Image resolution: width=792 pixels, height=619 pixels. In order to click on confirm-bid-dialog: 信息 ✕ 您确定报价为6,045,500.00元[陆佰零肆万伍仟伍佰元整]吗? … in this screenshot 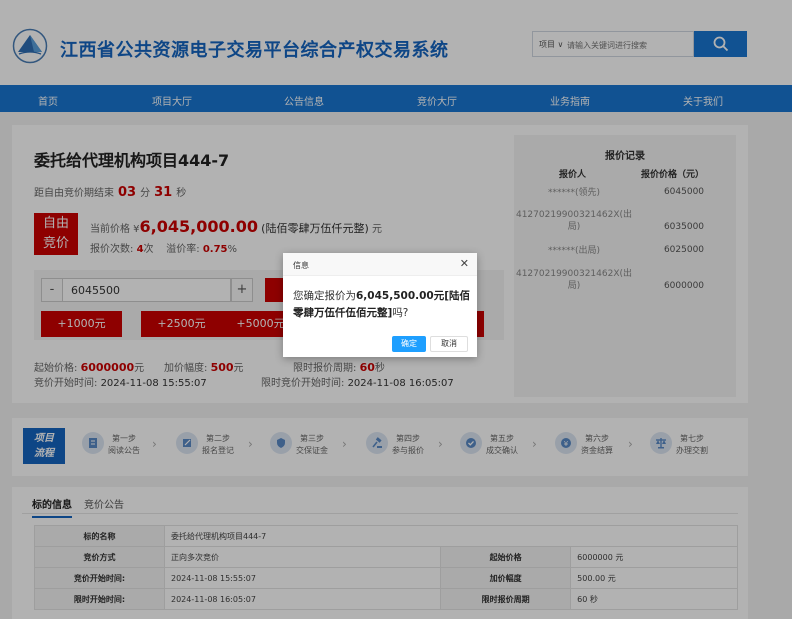, I will do `click(380, 305)`.